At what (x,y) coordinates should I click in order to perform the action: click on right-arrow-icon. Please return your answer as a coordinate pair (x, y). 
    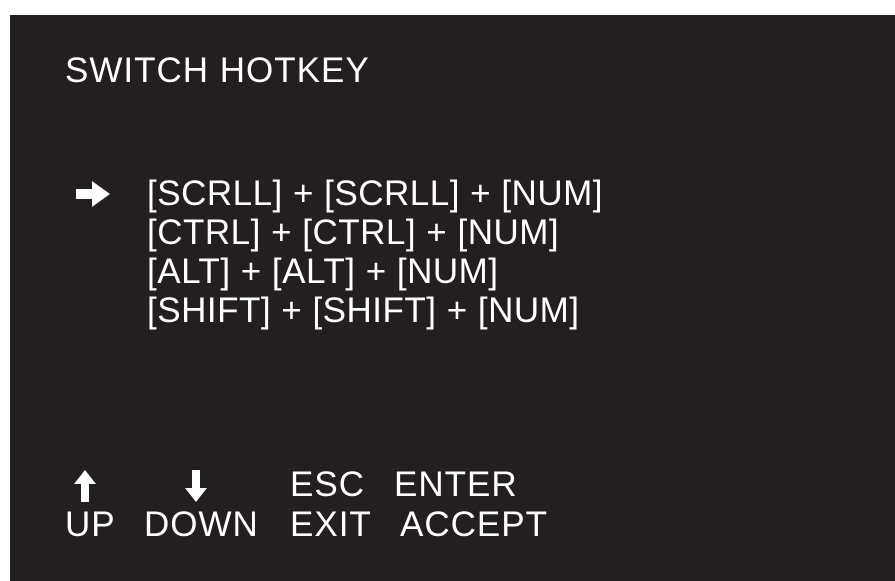
    Looking at the image, I should click on (93, 194).